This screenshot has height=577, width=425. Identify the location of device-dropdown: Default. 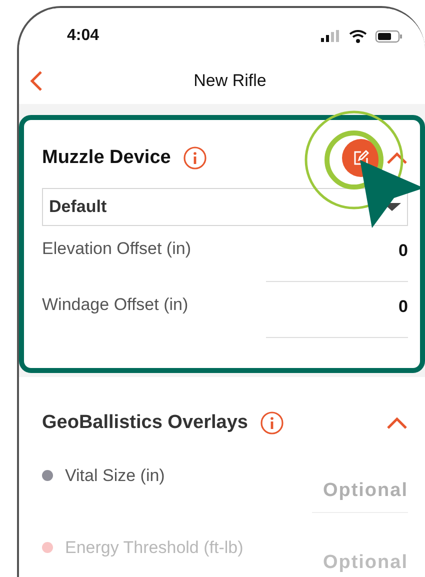
(225, 207).